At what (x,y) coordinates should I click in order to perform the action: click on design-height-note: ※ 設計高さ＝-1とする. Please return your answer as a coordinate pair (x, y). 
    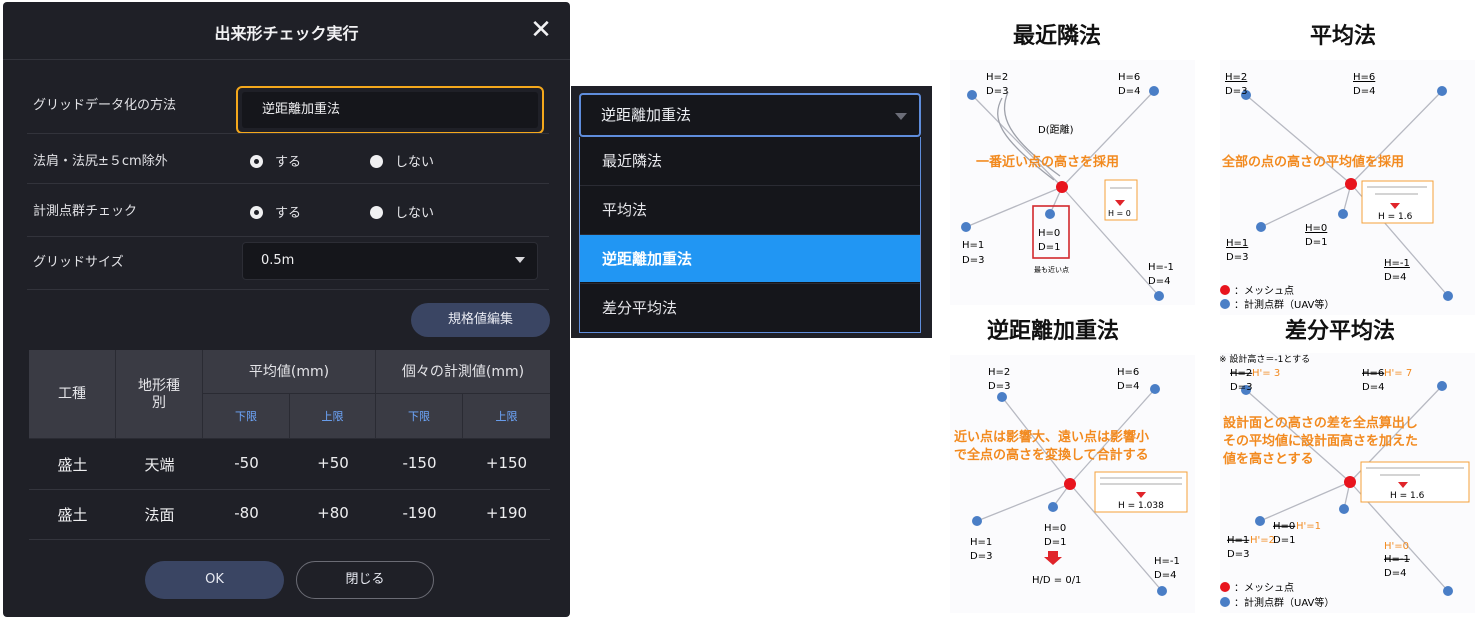
    Looking at the image, I should click on (1265, 359).